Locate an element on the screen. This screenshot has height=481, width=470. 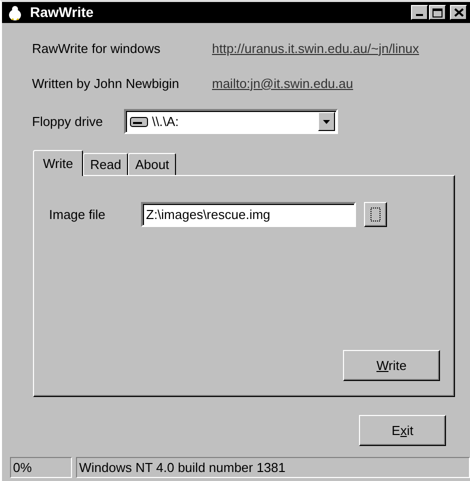
exit-button: Exit is located at coordinates (402, 430).